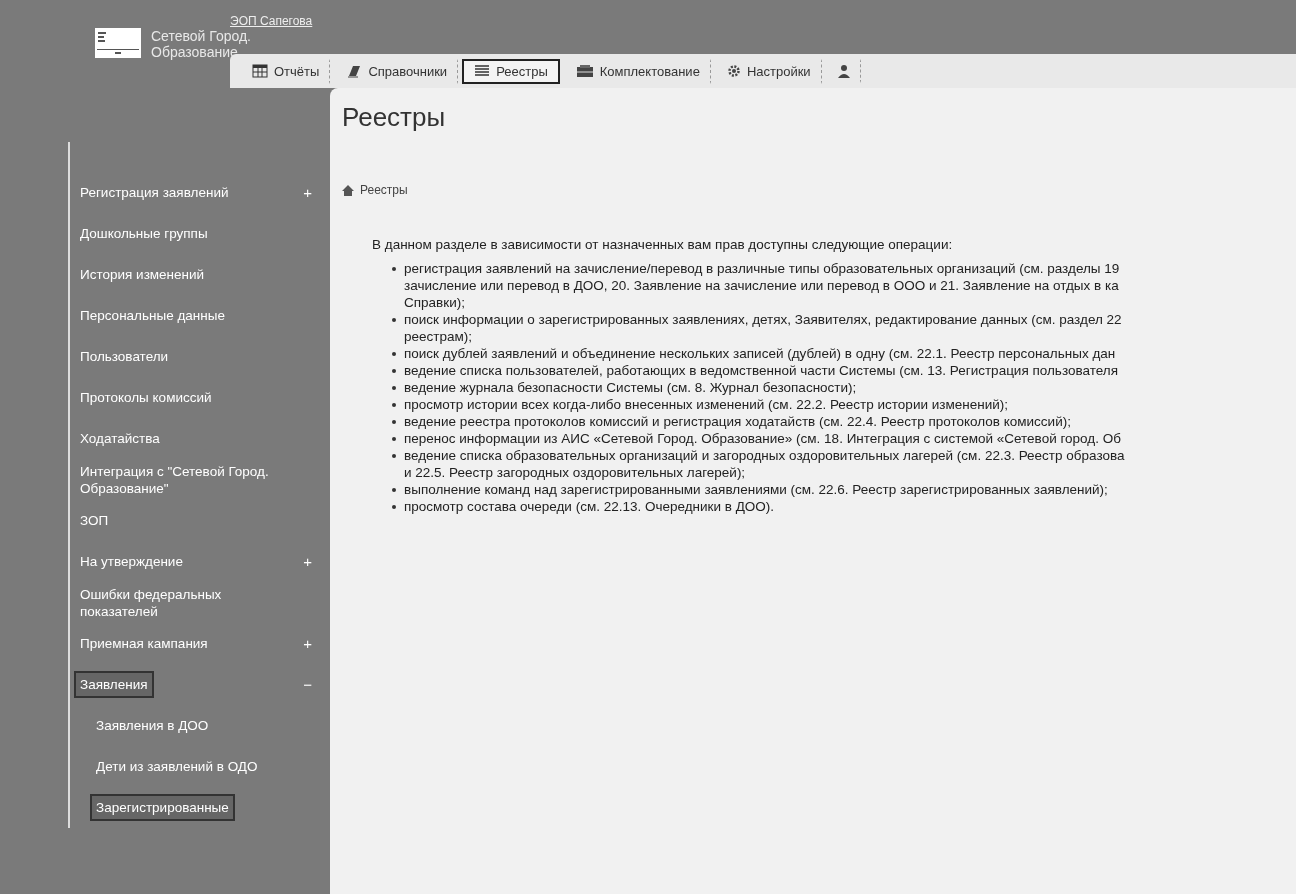 The width and height of the screenshot is (1296, 894). Describe the element at coordinates (396, 71) in the screenshot. I see `nav-tab: Справочники` at that location.